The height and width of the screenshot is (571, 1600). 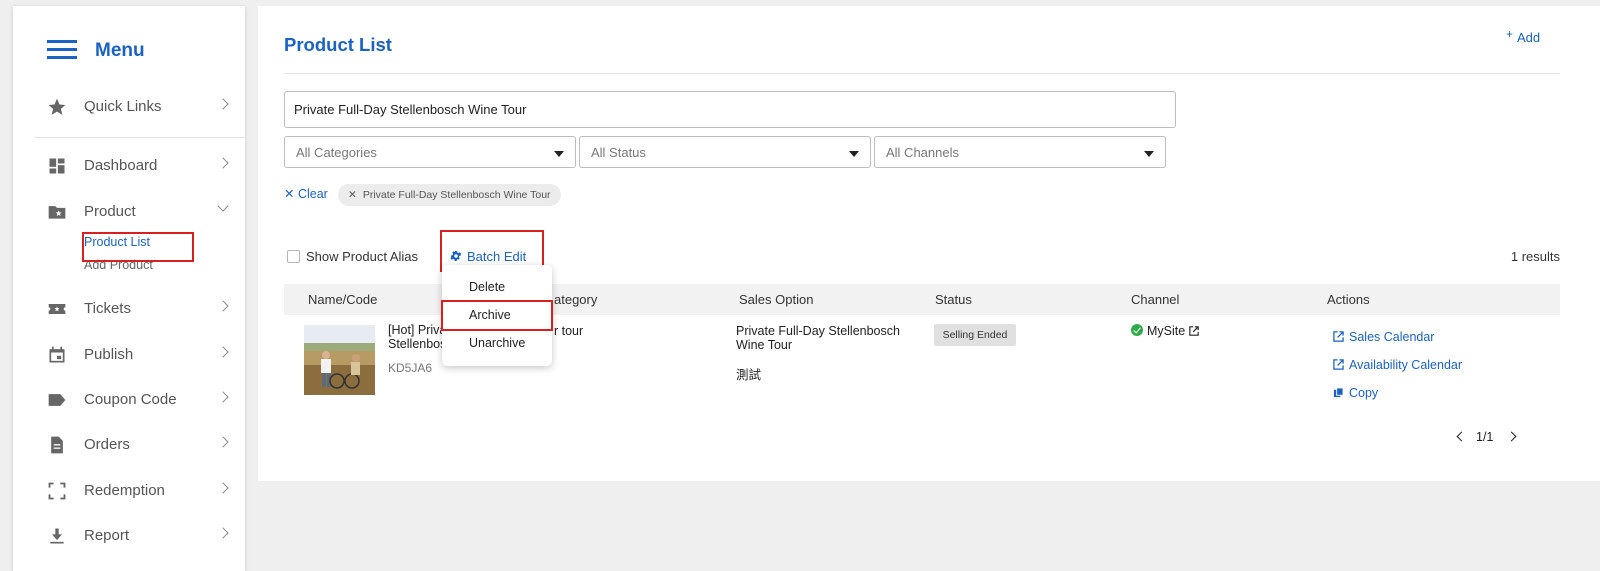 I want to click on sales-option-secondary: 測試, so click(x=749, y=375).